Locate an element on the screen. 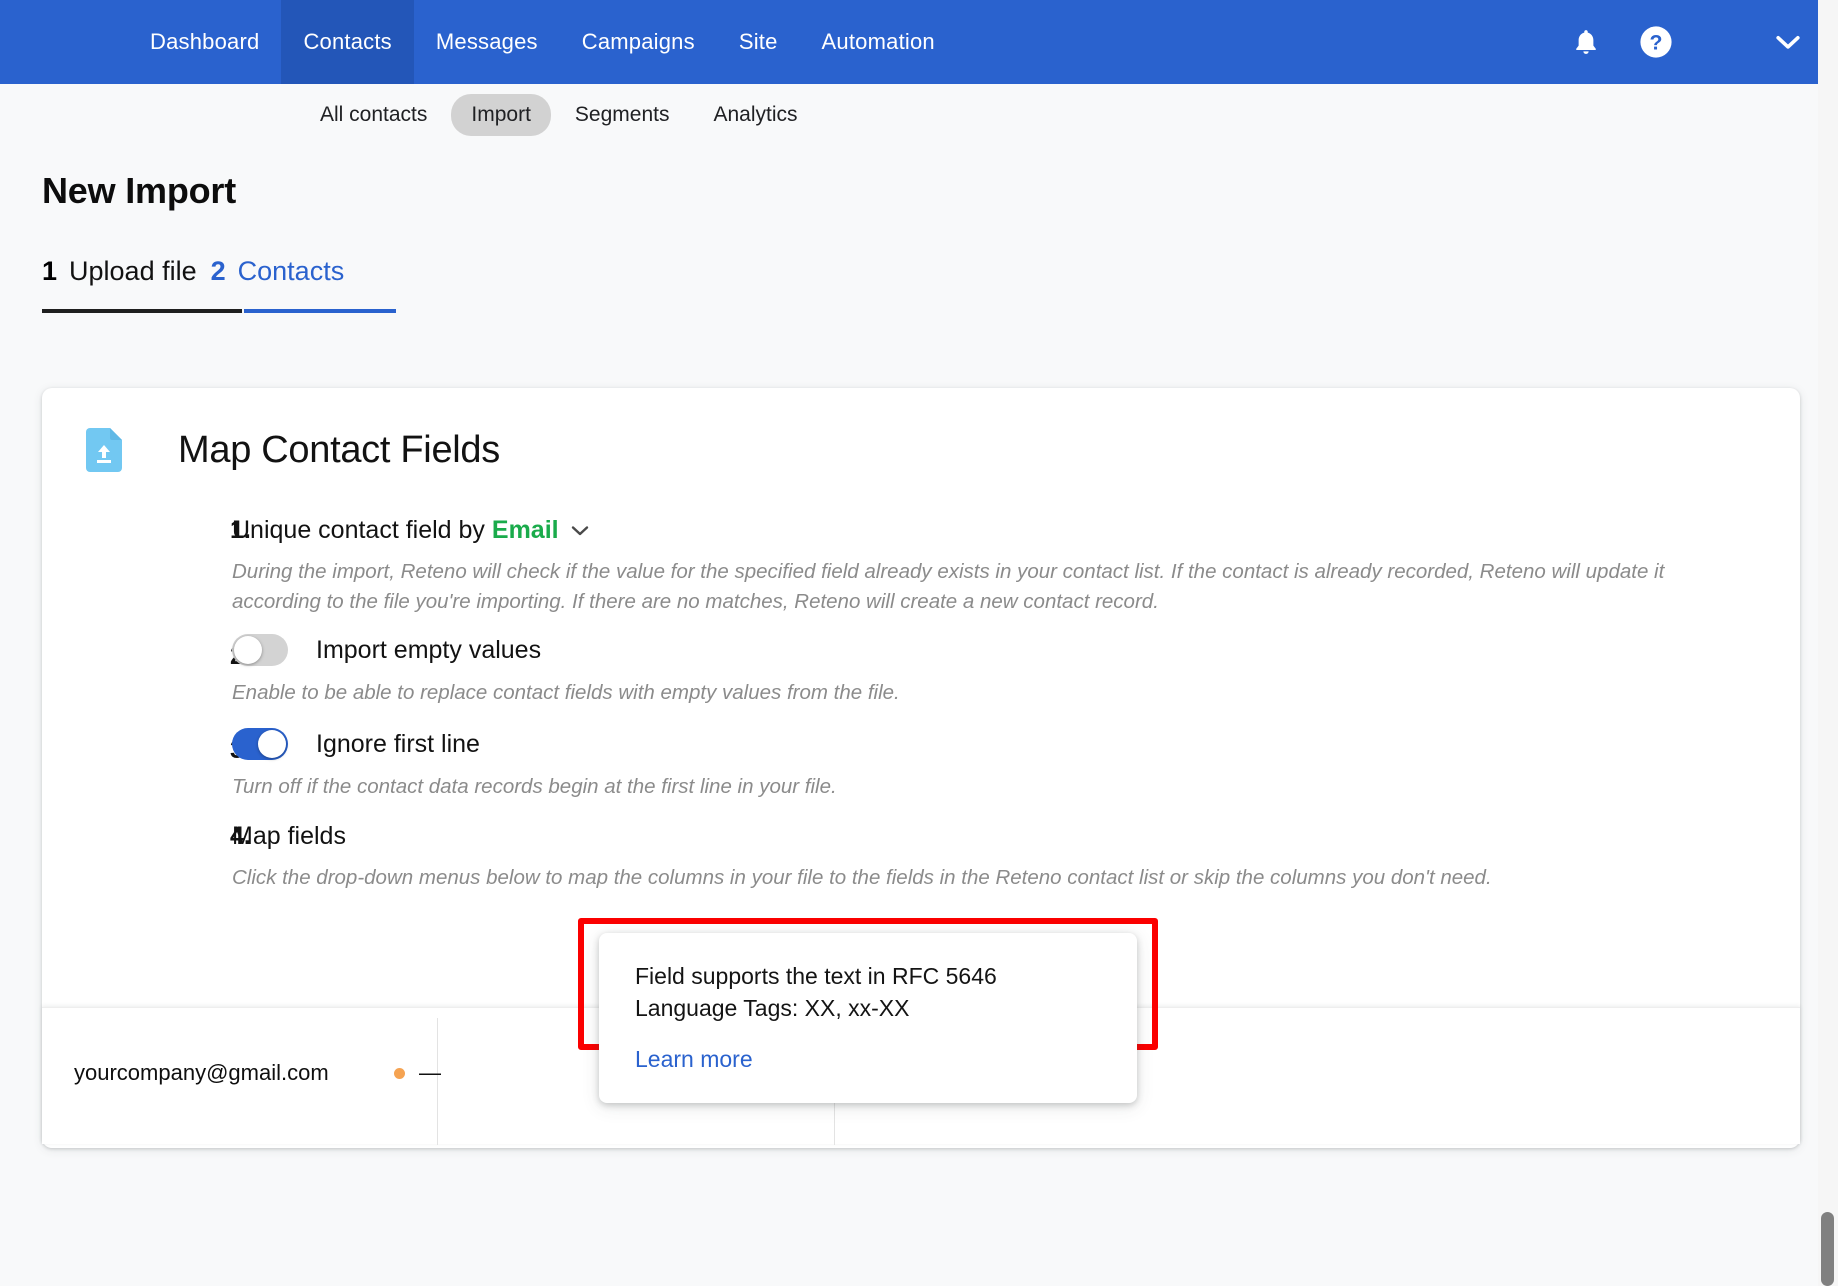 The height and width of the screenshot is (1286, 1838). tooltip-line-1: Field supports the text in RFC 5646 is located at coordinates (816, 976).